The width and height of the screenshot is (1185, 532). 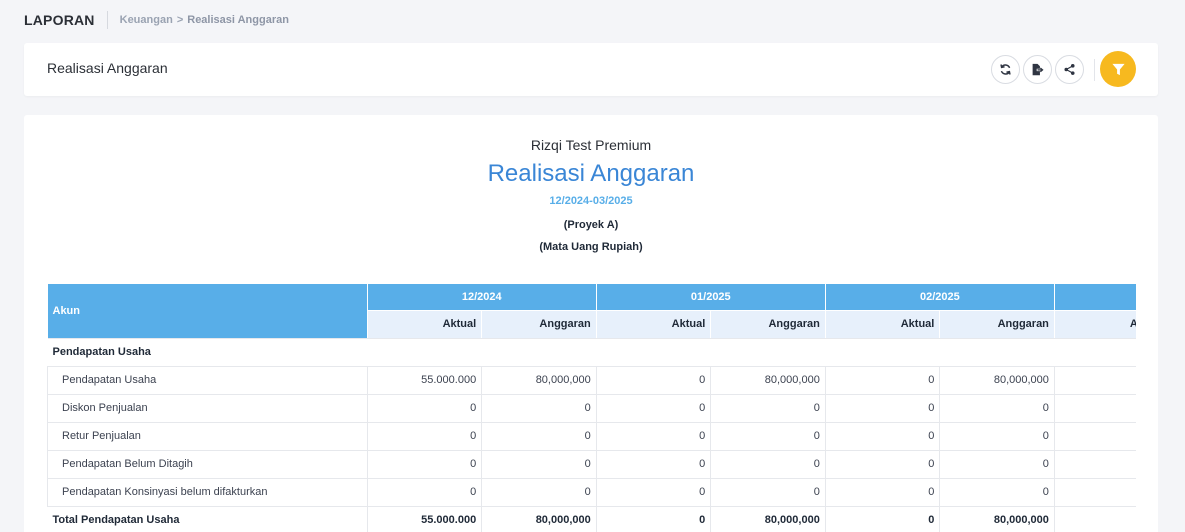 What do you see at coordinates (711, 297) in the screenshot?
I see `column-header-month: 01/2025` at bounding box center [711, 297].